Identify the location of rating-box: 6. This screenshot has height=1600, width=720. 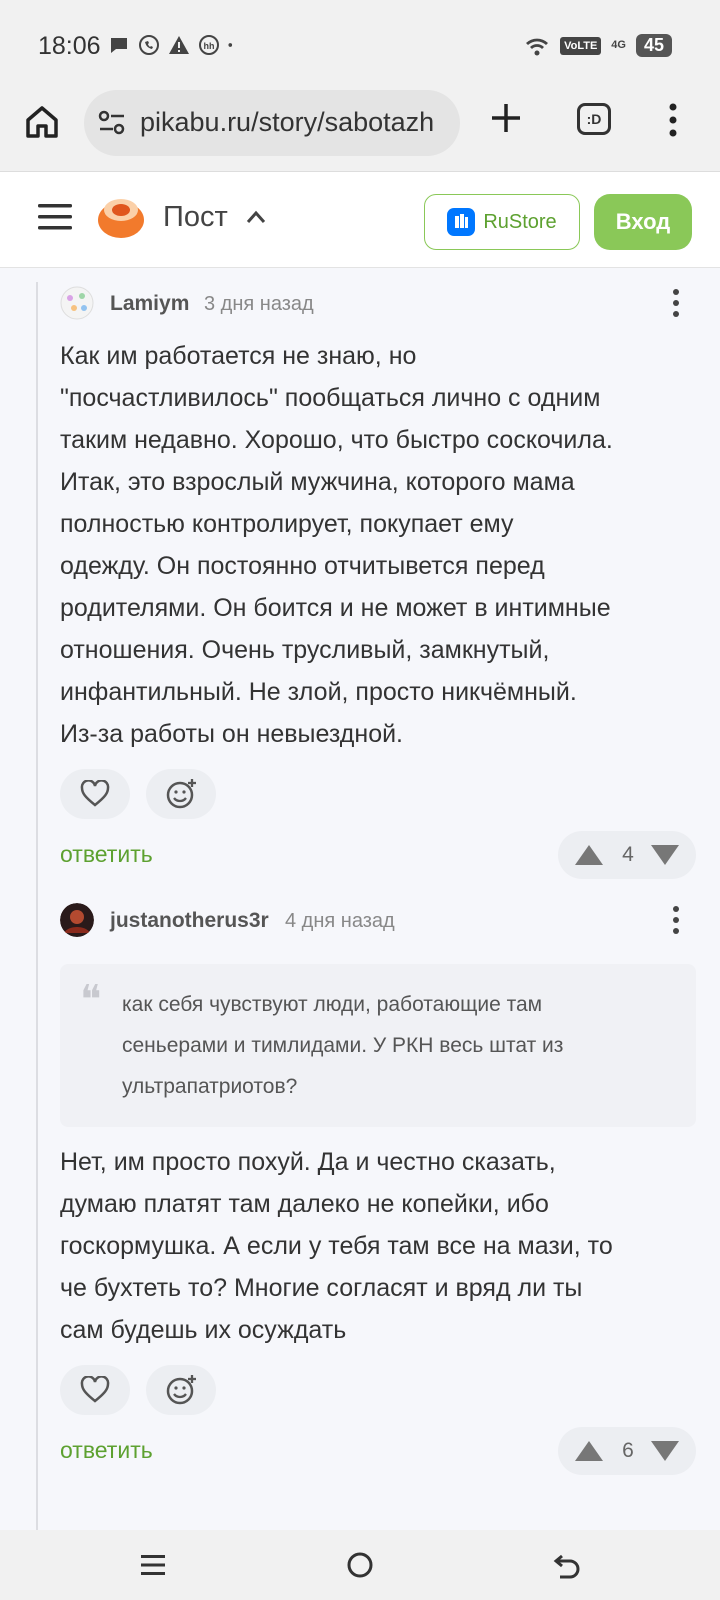
(627, 1451).